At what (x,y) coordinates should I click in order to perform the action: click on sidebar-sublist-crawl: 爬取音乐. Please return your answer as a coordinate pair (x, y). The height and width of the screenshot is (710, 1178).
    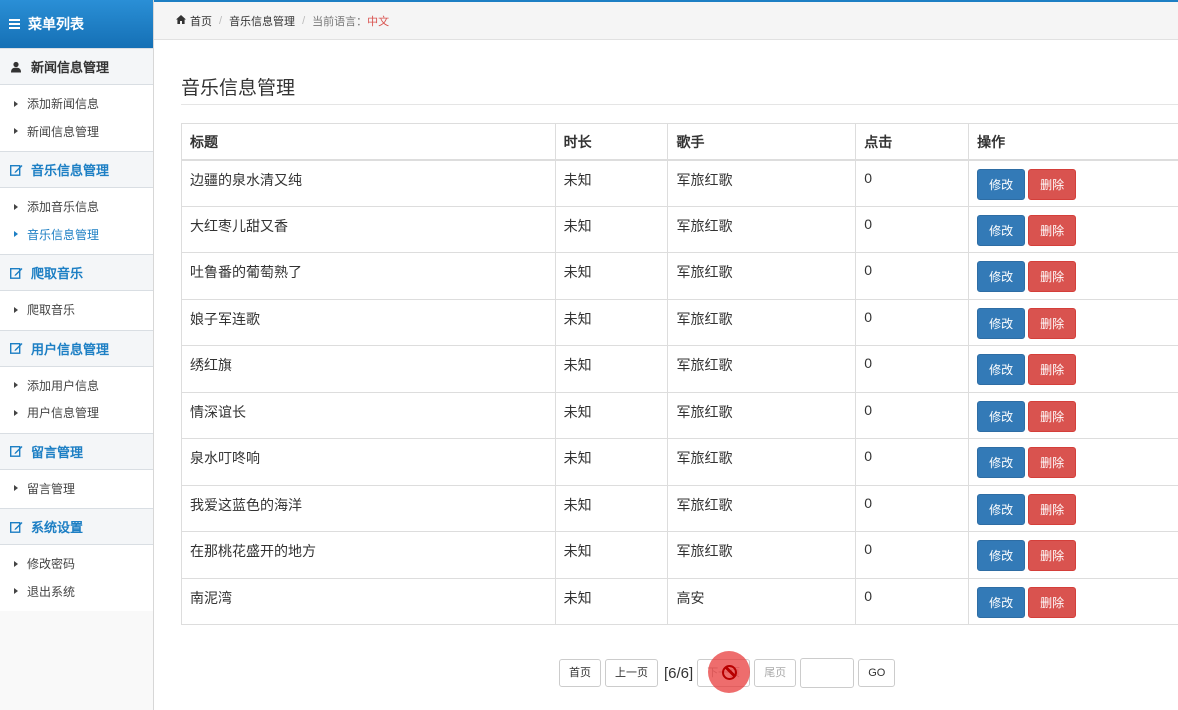
    Looking at the image, I should click on (76, 310).